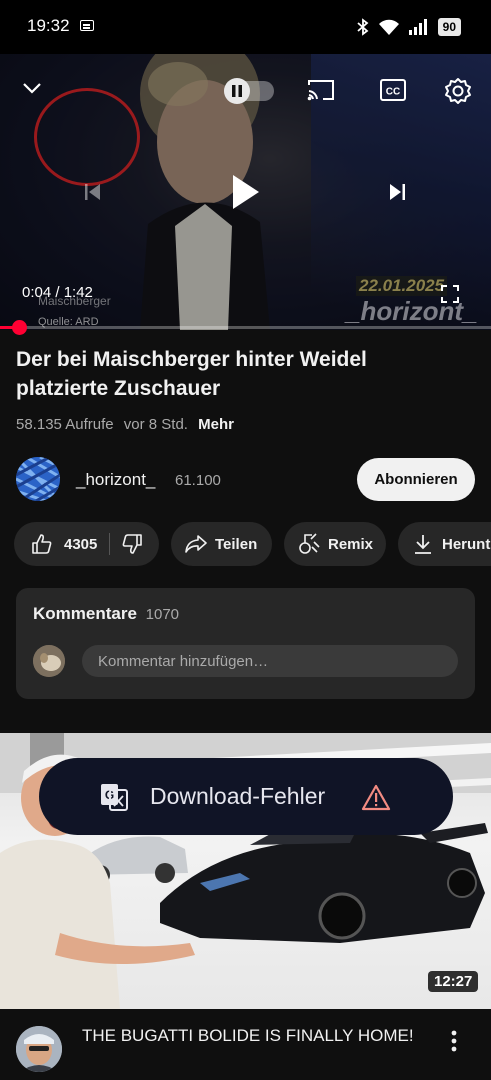 This screenshot has width=491, height=1080. I want to click on like-icon, so click(42, 544).